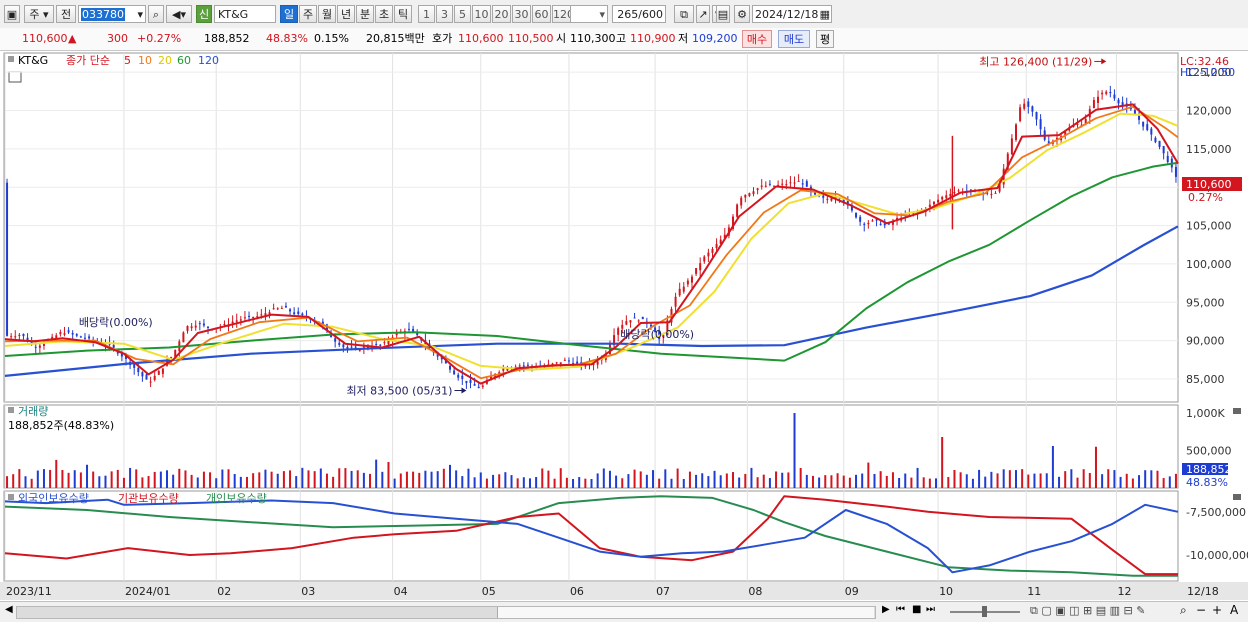 Image resolution: width=1248 pixels, height=622 pixels. What do you see at coordinates (403, 14) in the screenshot?
I see `period-tab-6: 틱` at bounding box center [403, 14].